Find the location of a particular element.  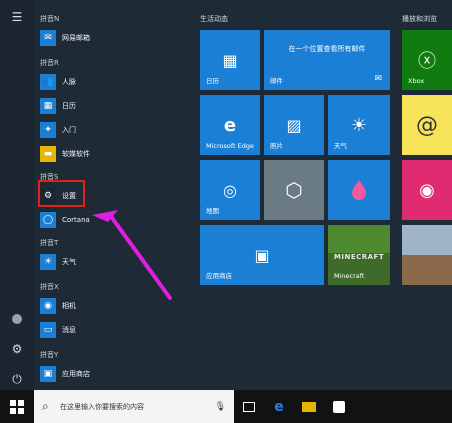

weather-sun-icon: ☀ is located at coordinates (359, 125).